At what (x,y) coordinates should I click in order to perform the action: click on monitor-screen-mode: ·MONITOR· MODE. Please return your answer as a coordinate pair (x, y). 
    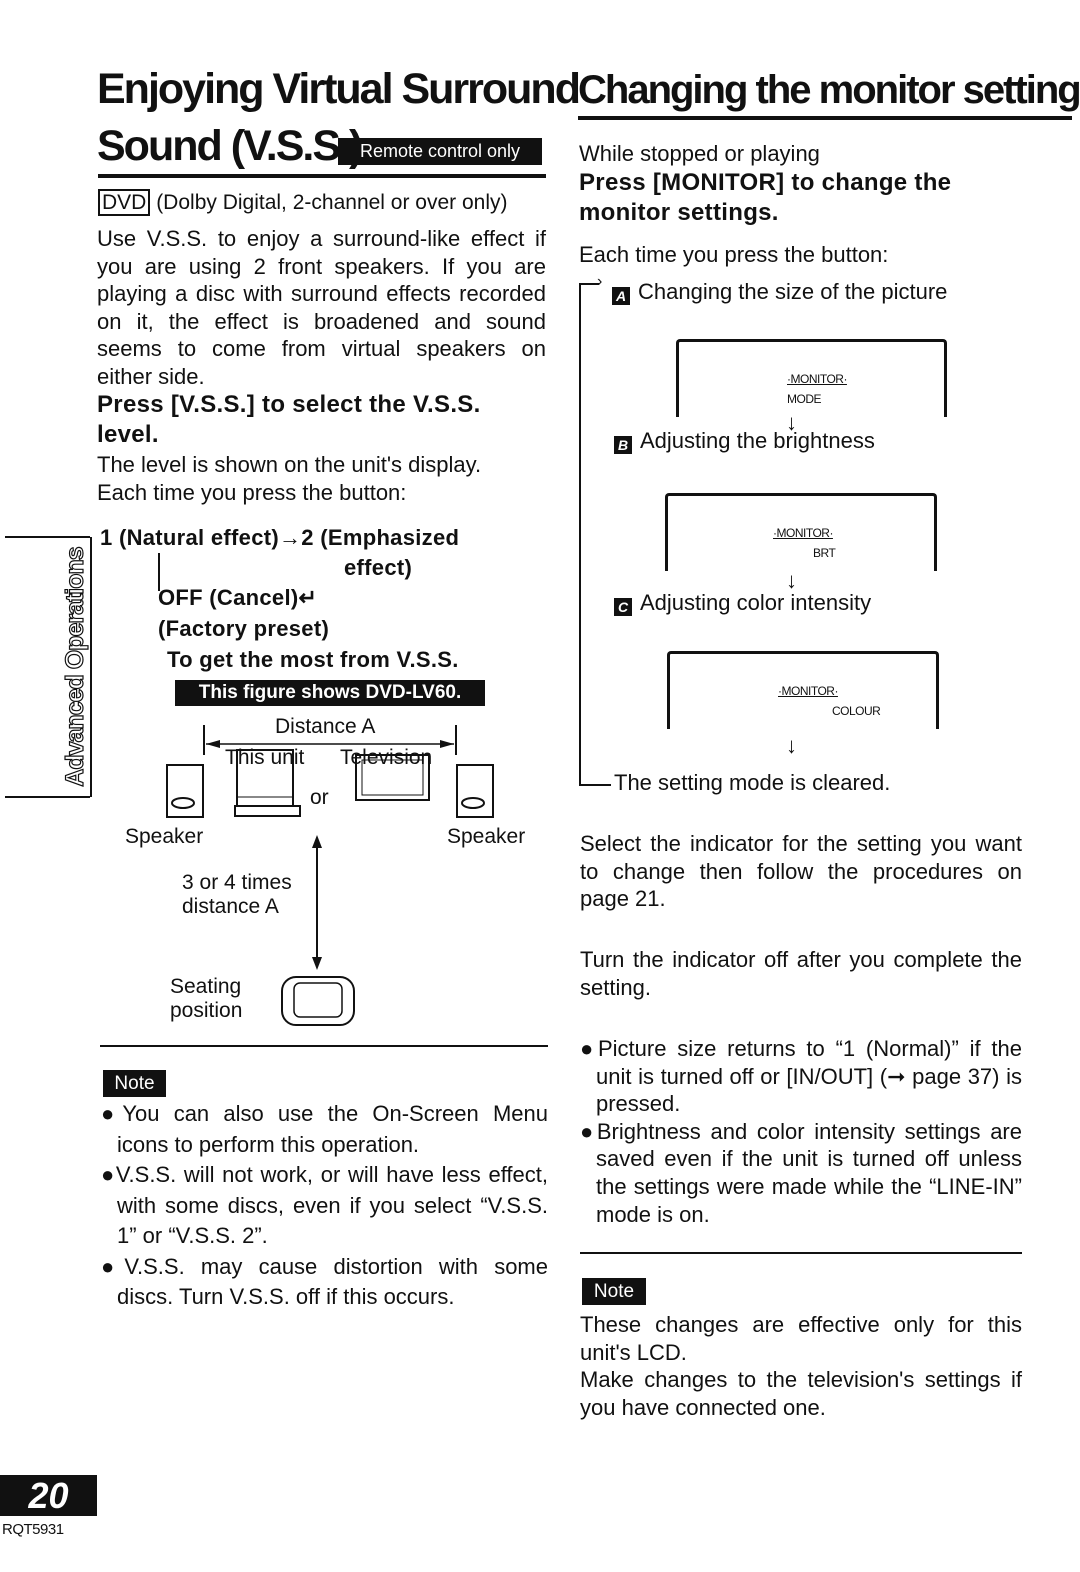
    Looking at the image, I should click on (811, 378).